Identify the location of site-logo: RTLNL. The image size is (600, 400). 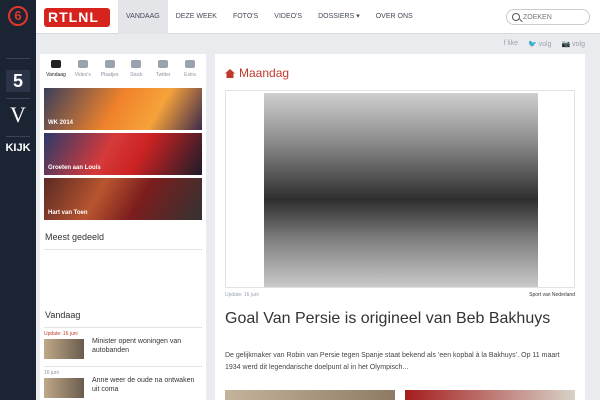
(77, 17).